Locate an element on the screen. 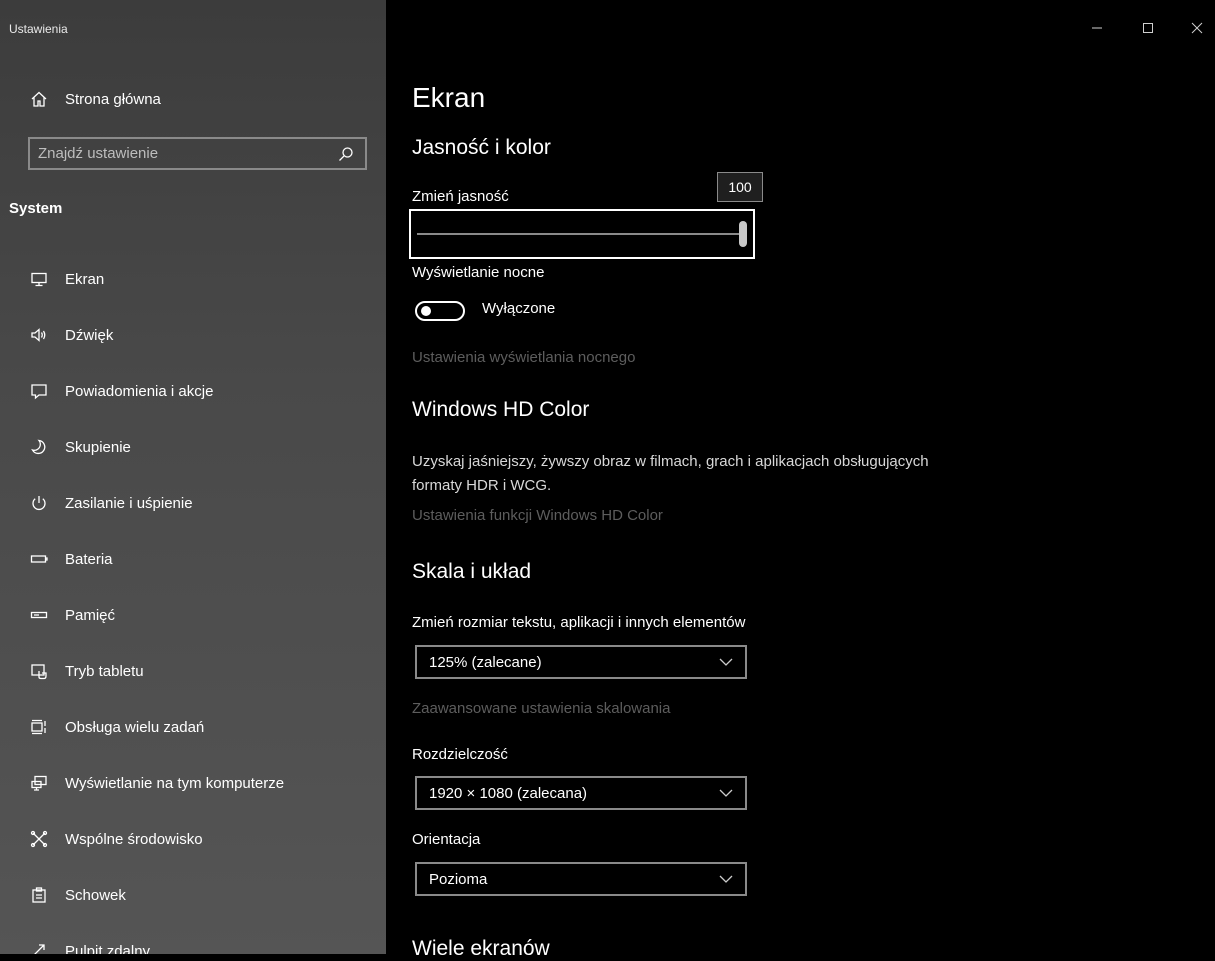 This screenshot has width=1215, height=961. sidebar-item-skupienie: Skupienie is located at coordinates (80, 447).